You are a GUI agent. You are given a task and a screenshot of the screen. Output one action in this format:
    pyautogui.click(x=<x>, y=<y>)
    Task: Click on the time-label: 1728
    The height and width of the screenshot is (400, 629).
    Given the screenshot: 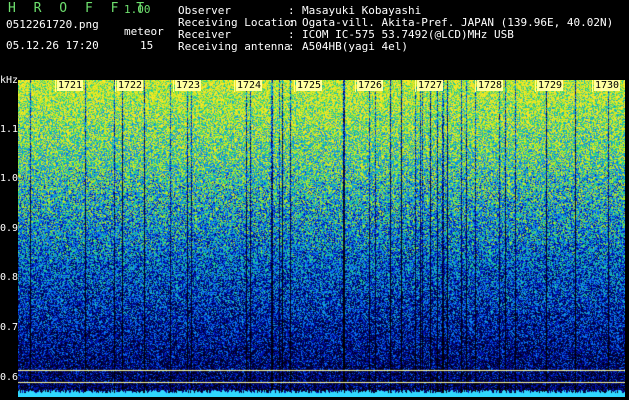 What is the action you would take?
    pyautogui.click(x=490, y=85)
    